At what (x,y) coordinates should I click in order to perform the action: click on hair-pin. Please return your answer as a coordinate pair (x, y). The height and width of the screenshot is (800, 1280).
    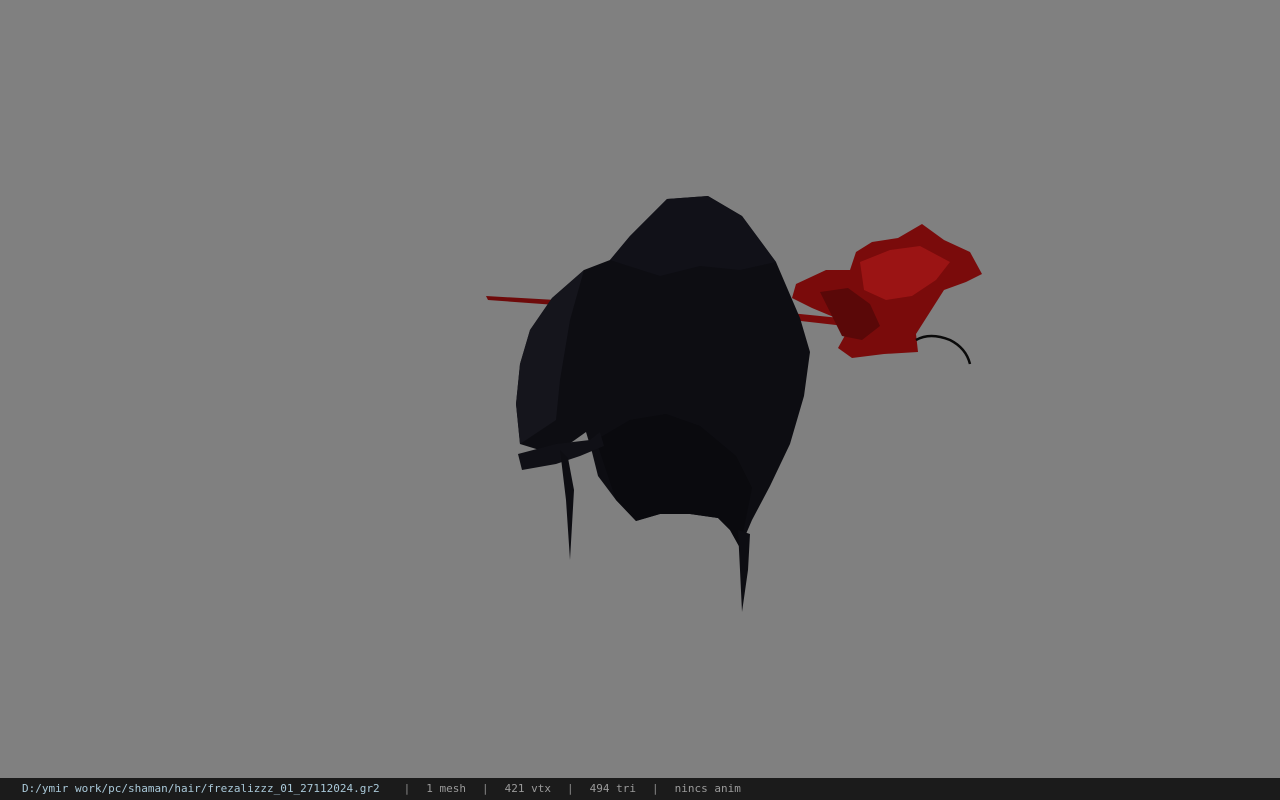
    Looking at the image, I should click on (521, 300).